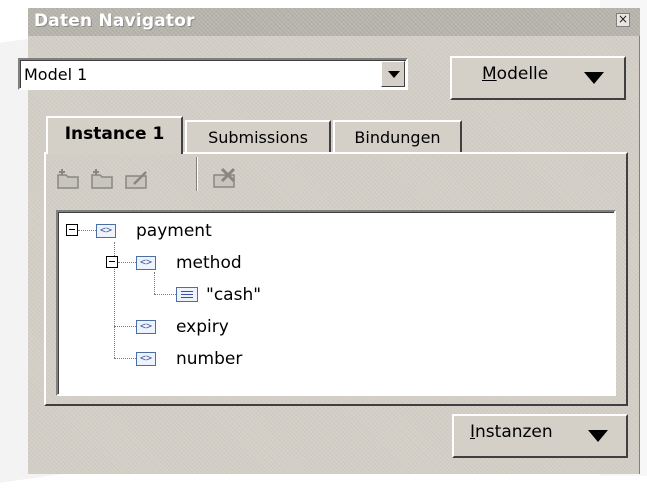 The width and height of the screenshot is (647, 488). Describe the element at coordinates (225, 177) in the screenshot. I see `delete-icon` at that location.